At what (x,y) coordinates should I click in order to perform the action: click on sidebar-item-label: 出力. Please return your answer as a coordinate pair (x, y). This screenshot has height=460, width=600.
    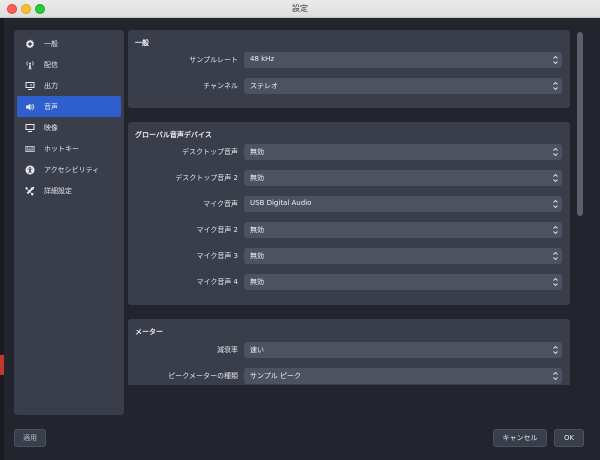
    Looking at the image, I should click on (51, 85).